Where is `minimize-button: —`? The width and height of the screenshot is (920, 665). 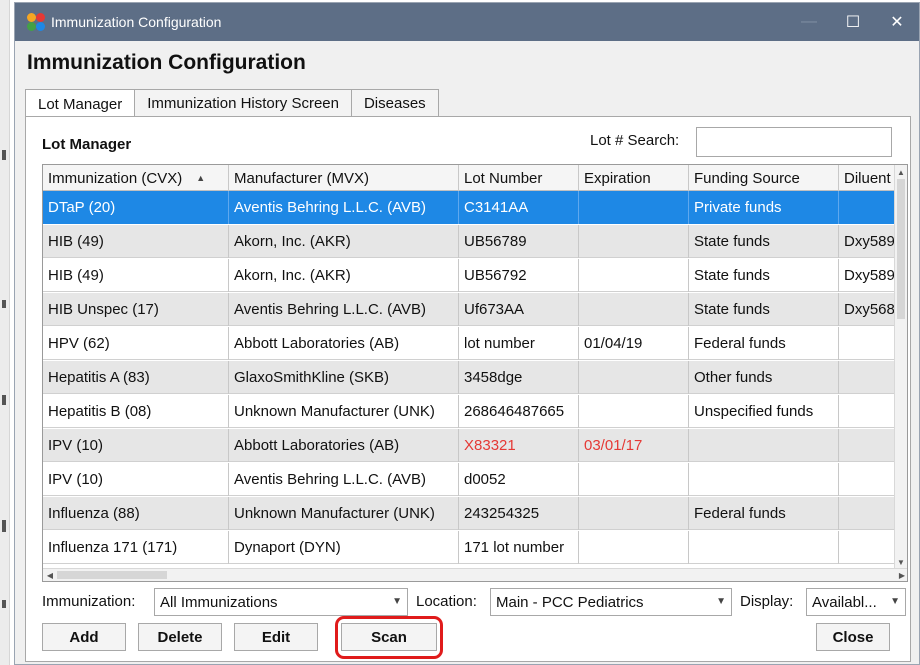 minimize-button: — is located at coordinates (809, 22).